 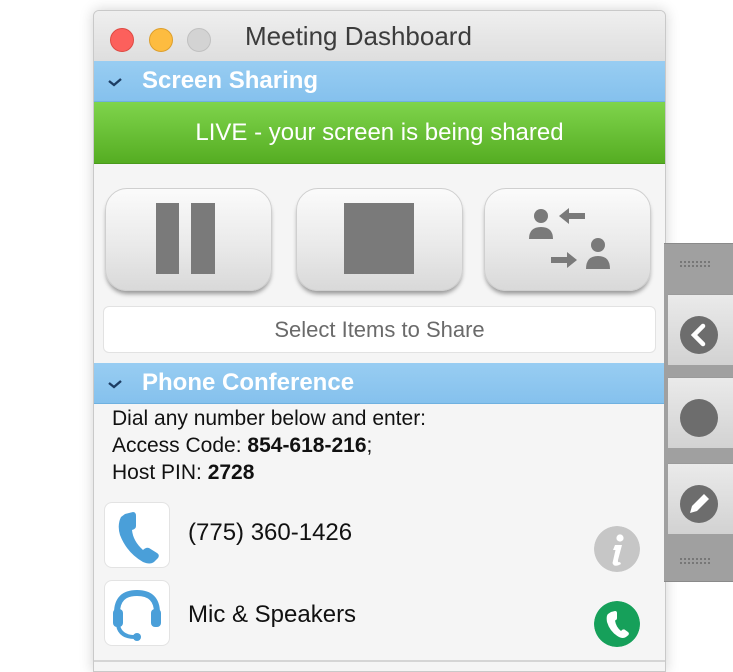 I want to click on annotate-button, so click(x=700, y=498).